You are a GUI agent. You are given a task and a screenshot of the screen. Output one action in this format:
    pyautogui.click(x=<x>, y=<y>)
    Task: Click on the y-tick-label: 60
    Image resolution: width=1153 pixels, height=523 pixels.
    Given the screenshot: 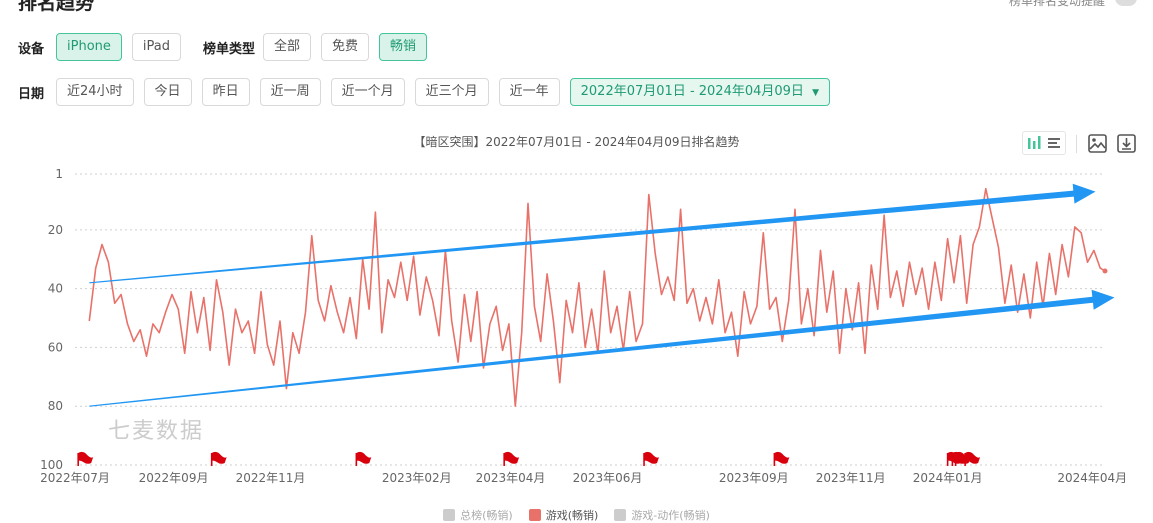 What is the action you would take?
    pyautogui.click(x=55, y=347)
    